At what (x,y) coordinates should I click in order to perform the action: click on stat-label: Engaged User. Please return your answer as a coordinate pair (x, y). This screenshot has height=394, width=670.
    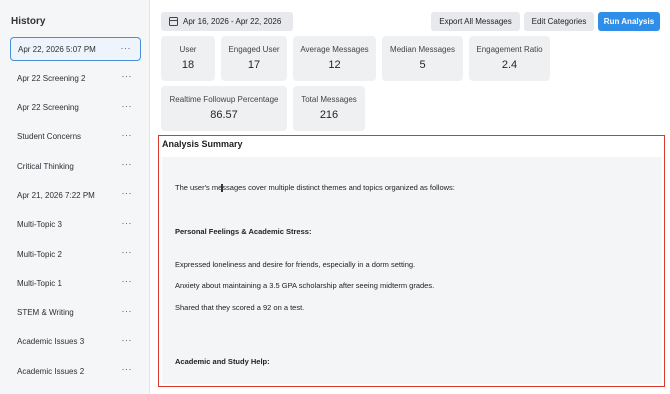
    Looking at the image, I should click on (254, 49).